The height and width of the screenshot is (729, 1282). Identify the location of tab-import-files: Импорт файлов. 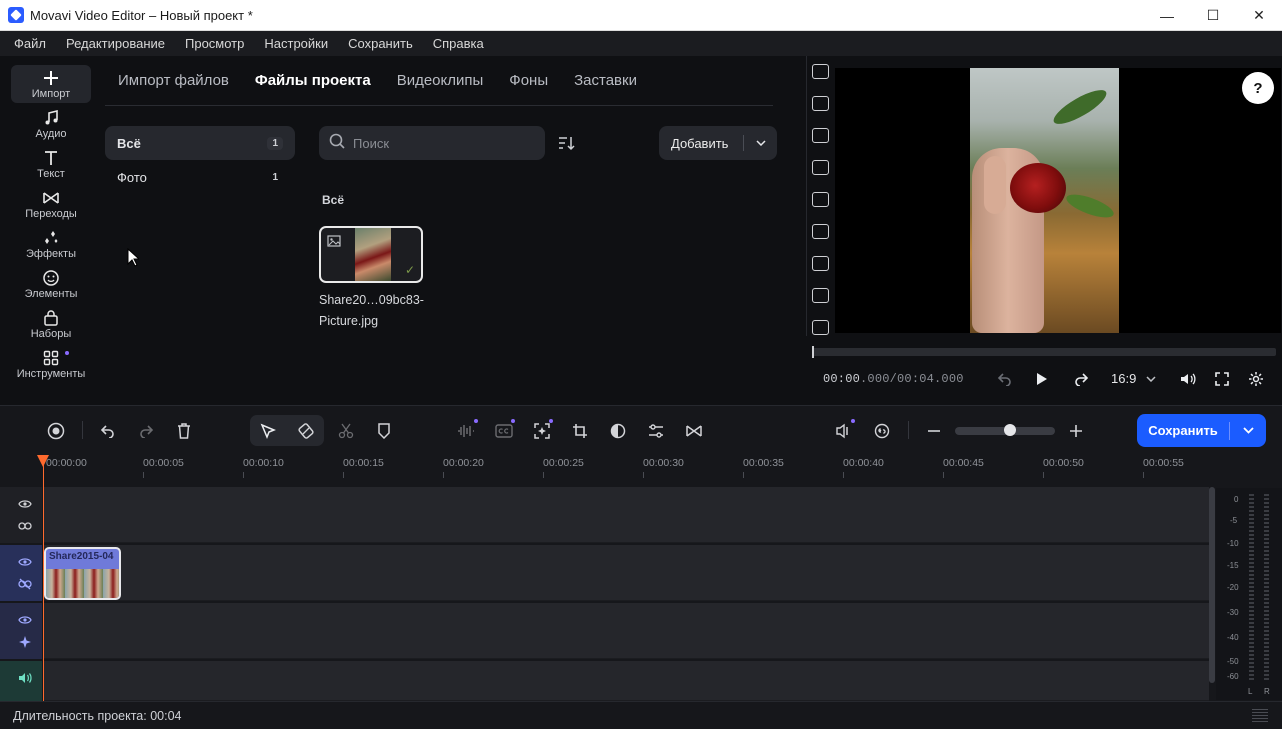
(173, 80).